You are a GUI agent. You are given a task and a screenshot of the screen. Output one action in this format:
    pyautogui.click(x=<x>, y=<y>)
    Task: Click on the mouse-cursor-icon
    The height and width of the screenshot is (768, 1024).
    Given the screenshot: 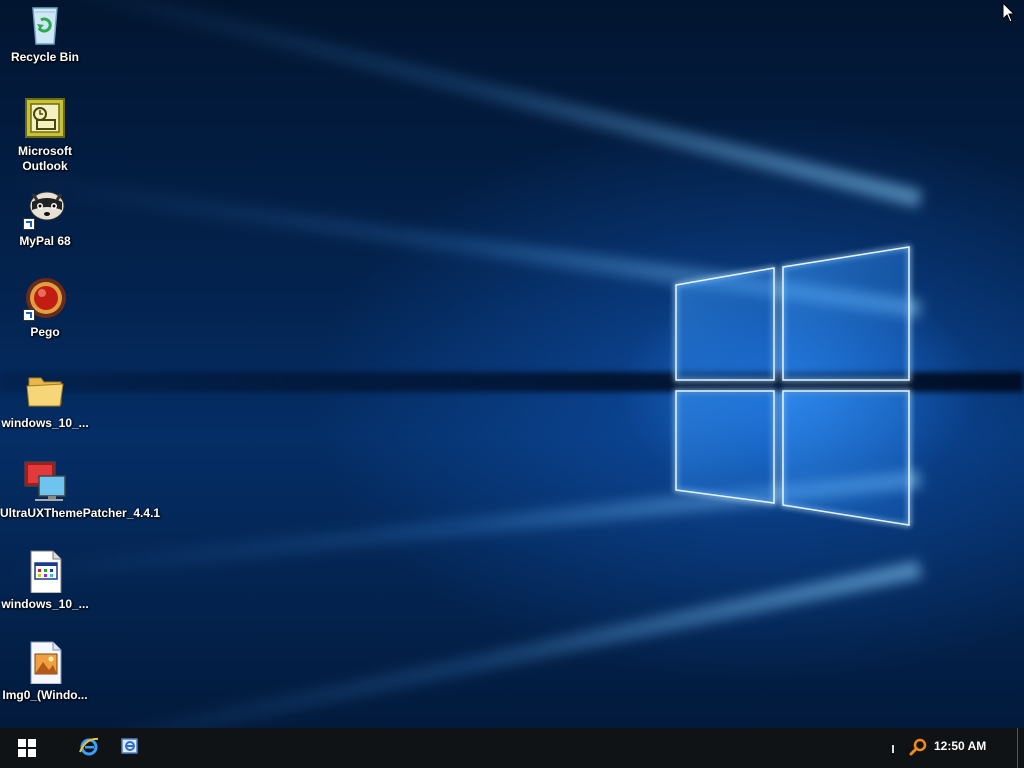 What is the action you would take?
    pyautogui.click(x=1009, y=12)
    